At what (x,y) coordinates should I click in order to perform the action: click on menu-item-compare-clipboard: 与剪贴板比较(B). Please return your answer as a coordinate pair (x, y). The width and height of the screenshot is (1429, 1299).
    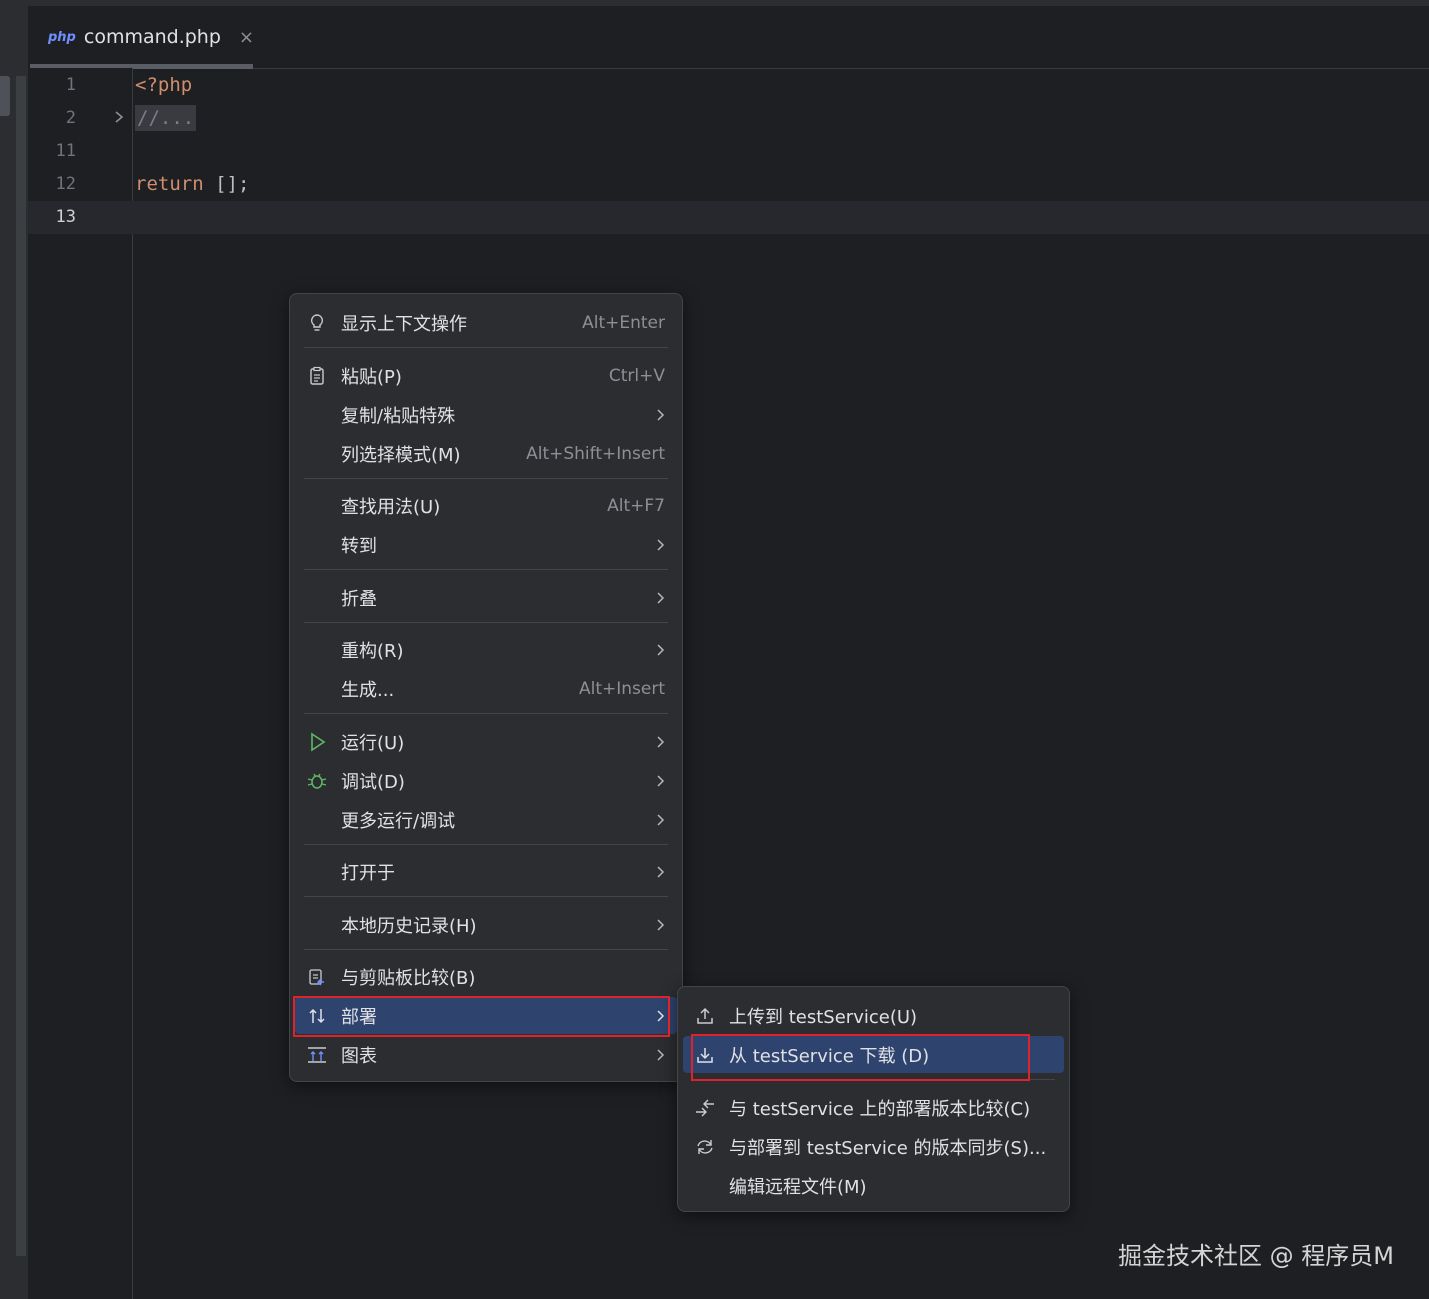
    Looking at the image, I should click on (486, 976).